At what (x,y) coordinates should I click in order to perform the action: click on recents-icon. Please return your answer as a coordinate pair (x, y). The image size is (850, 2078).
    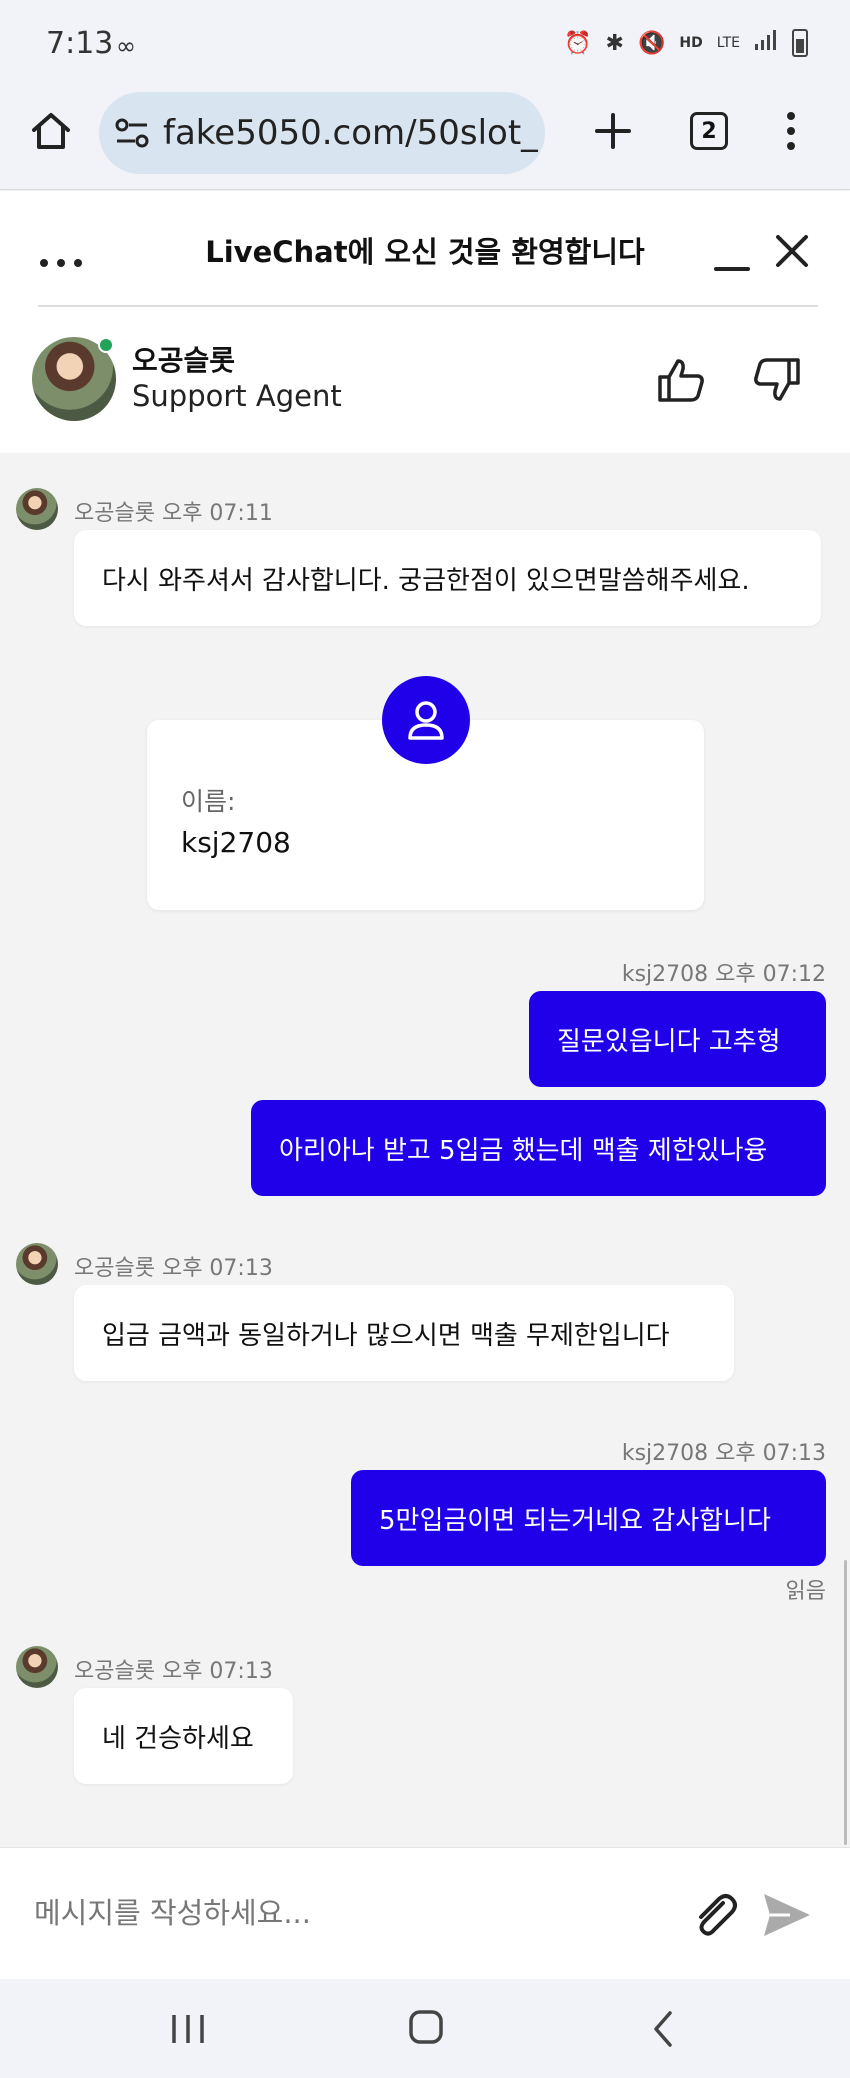
    Looking at the image, I should click on (188, 2029).